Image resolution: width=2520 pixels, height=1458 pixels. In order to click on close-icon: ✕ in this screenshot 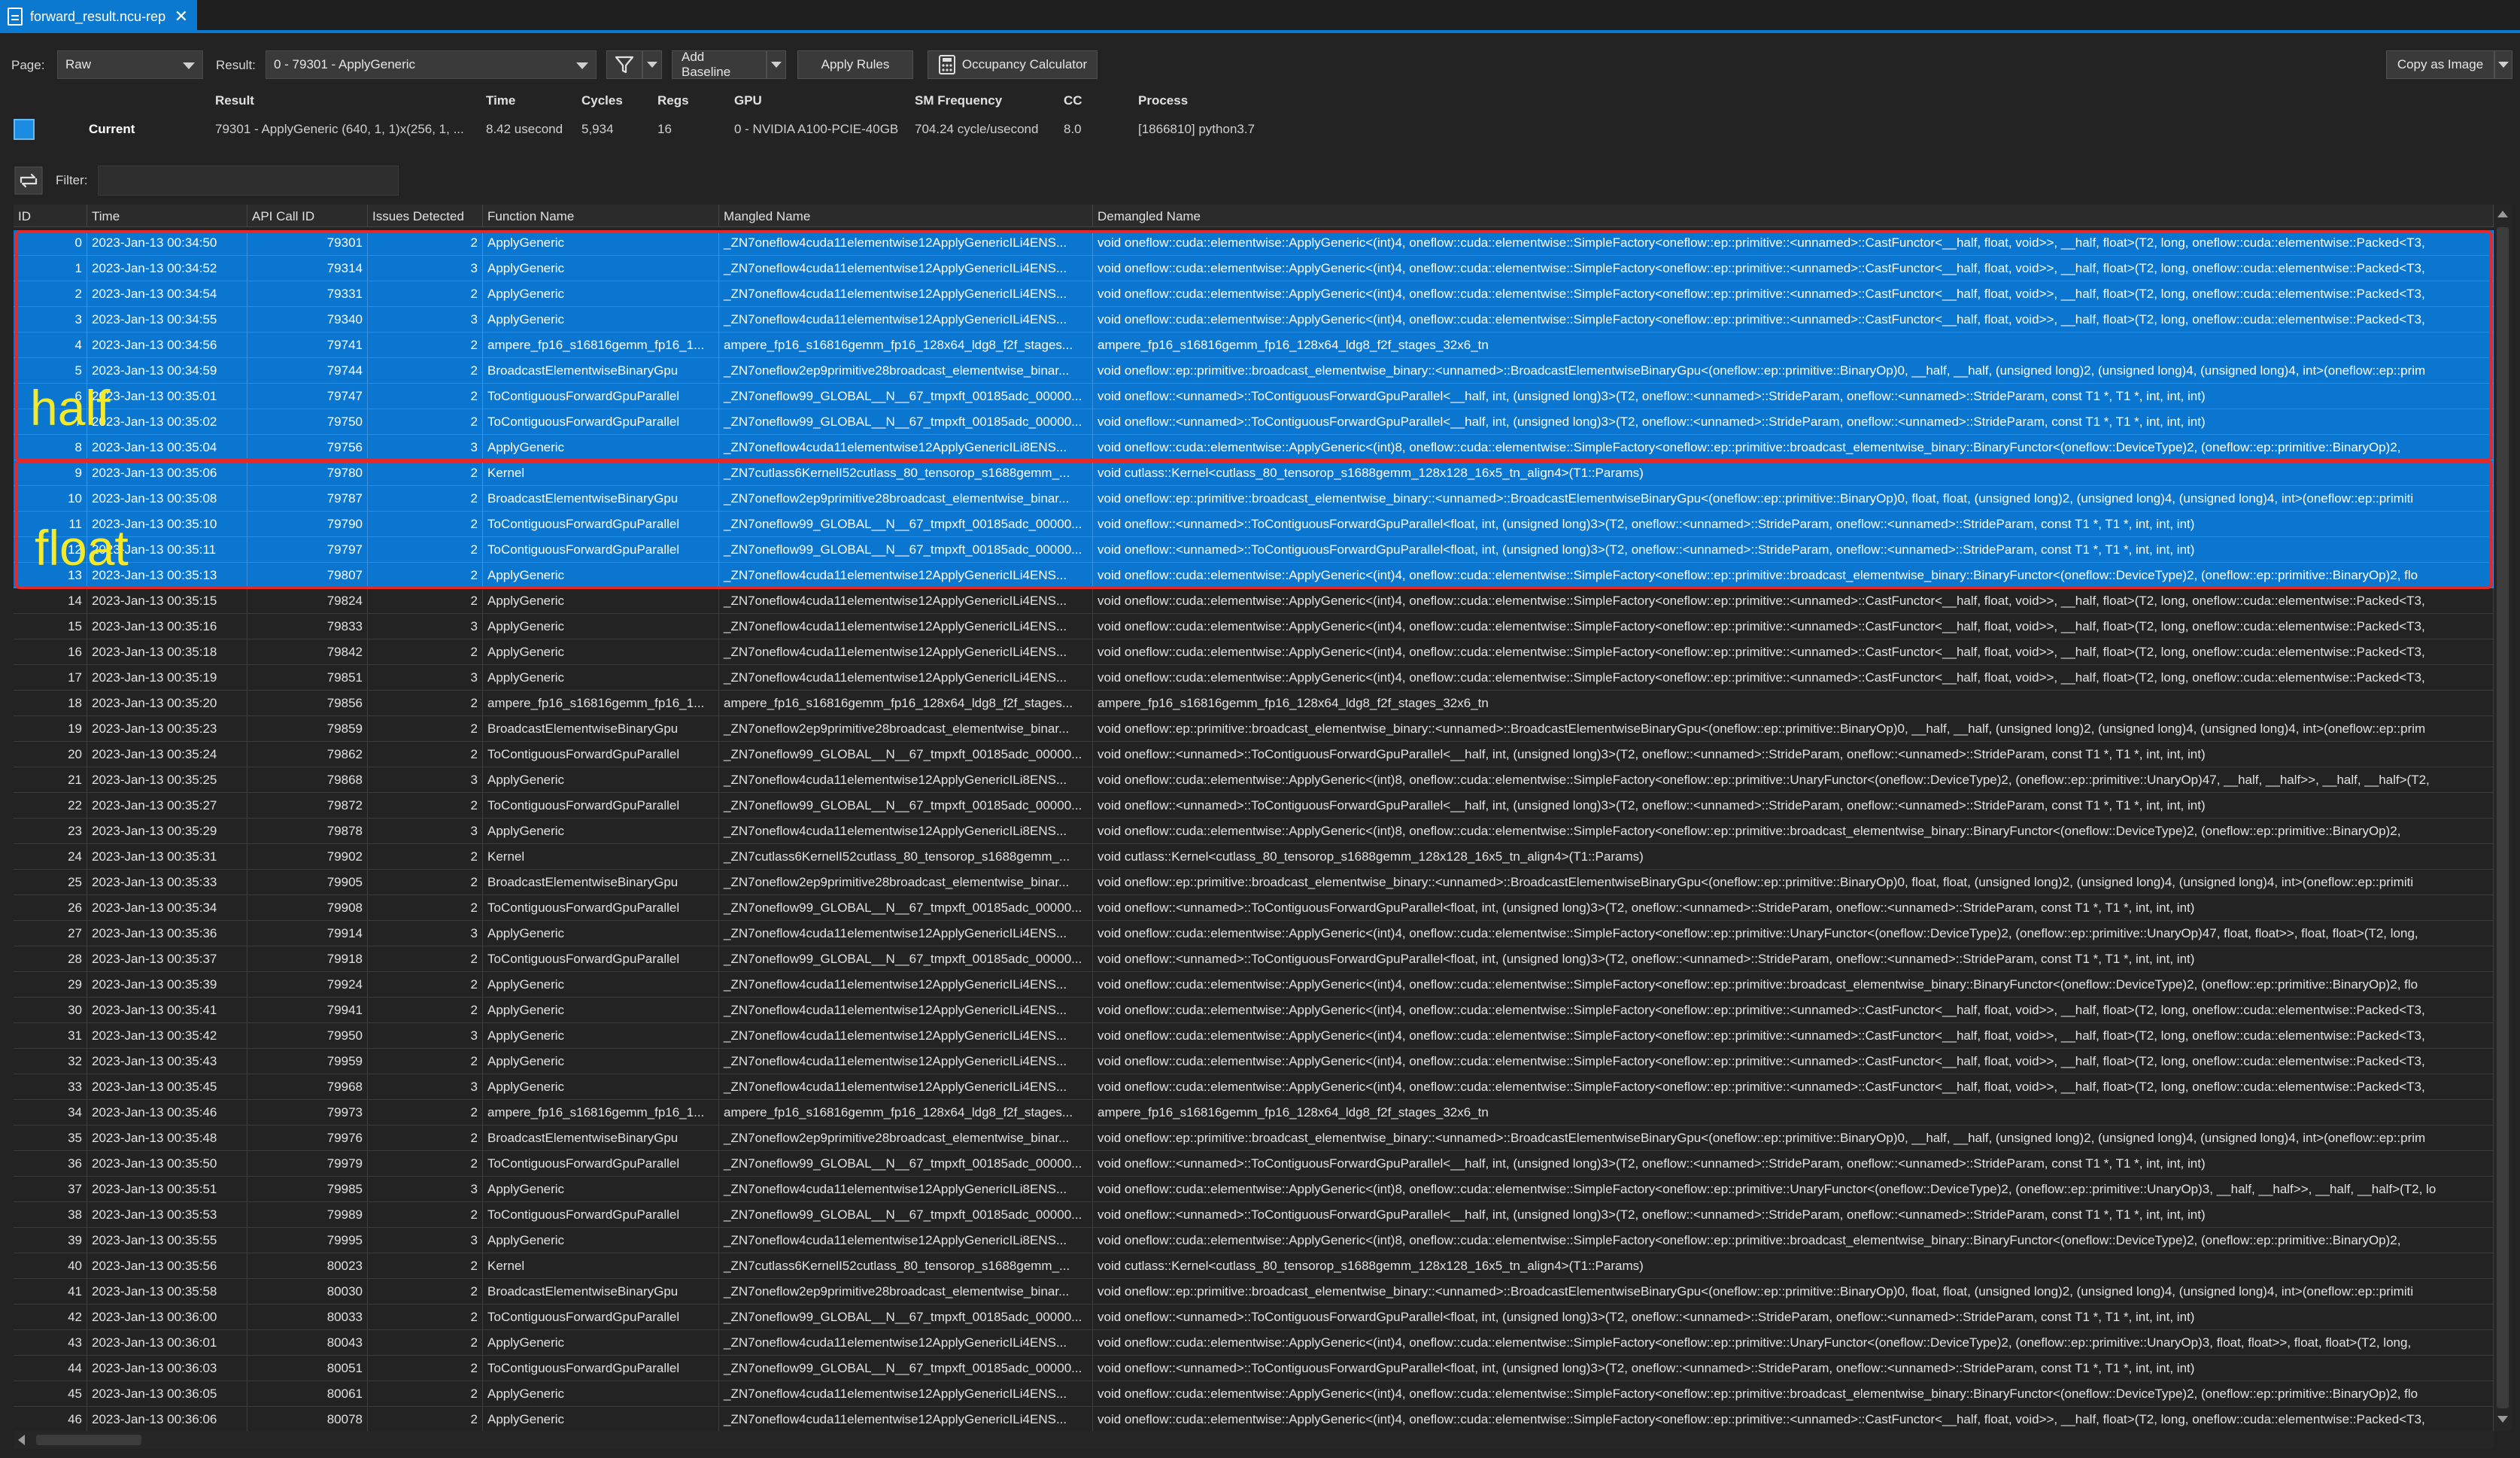, I will do `click(181, 16)`.